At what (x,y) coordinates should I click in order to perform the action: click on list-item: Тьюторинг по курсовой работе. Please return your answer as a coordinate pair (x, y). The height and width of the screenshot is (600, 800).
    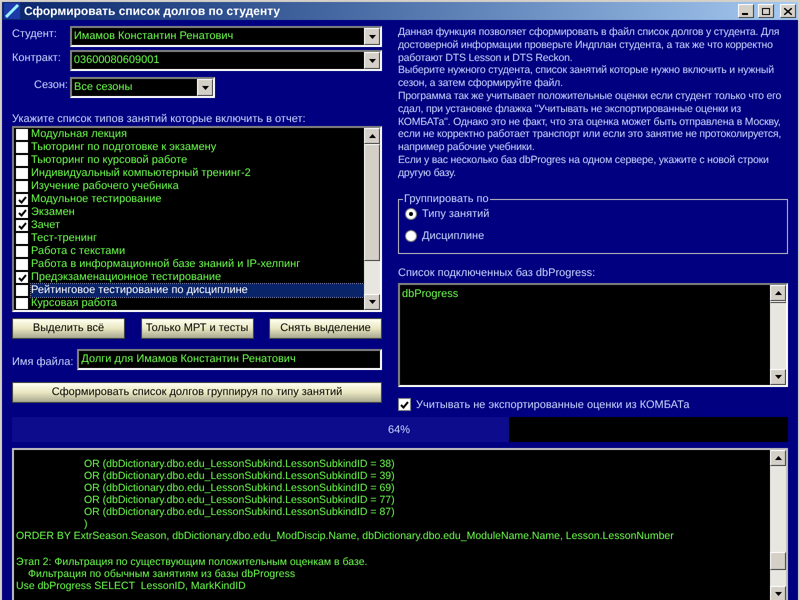
    Looking at the image, I should click on (197, 160).